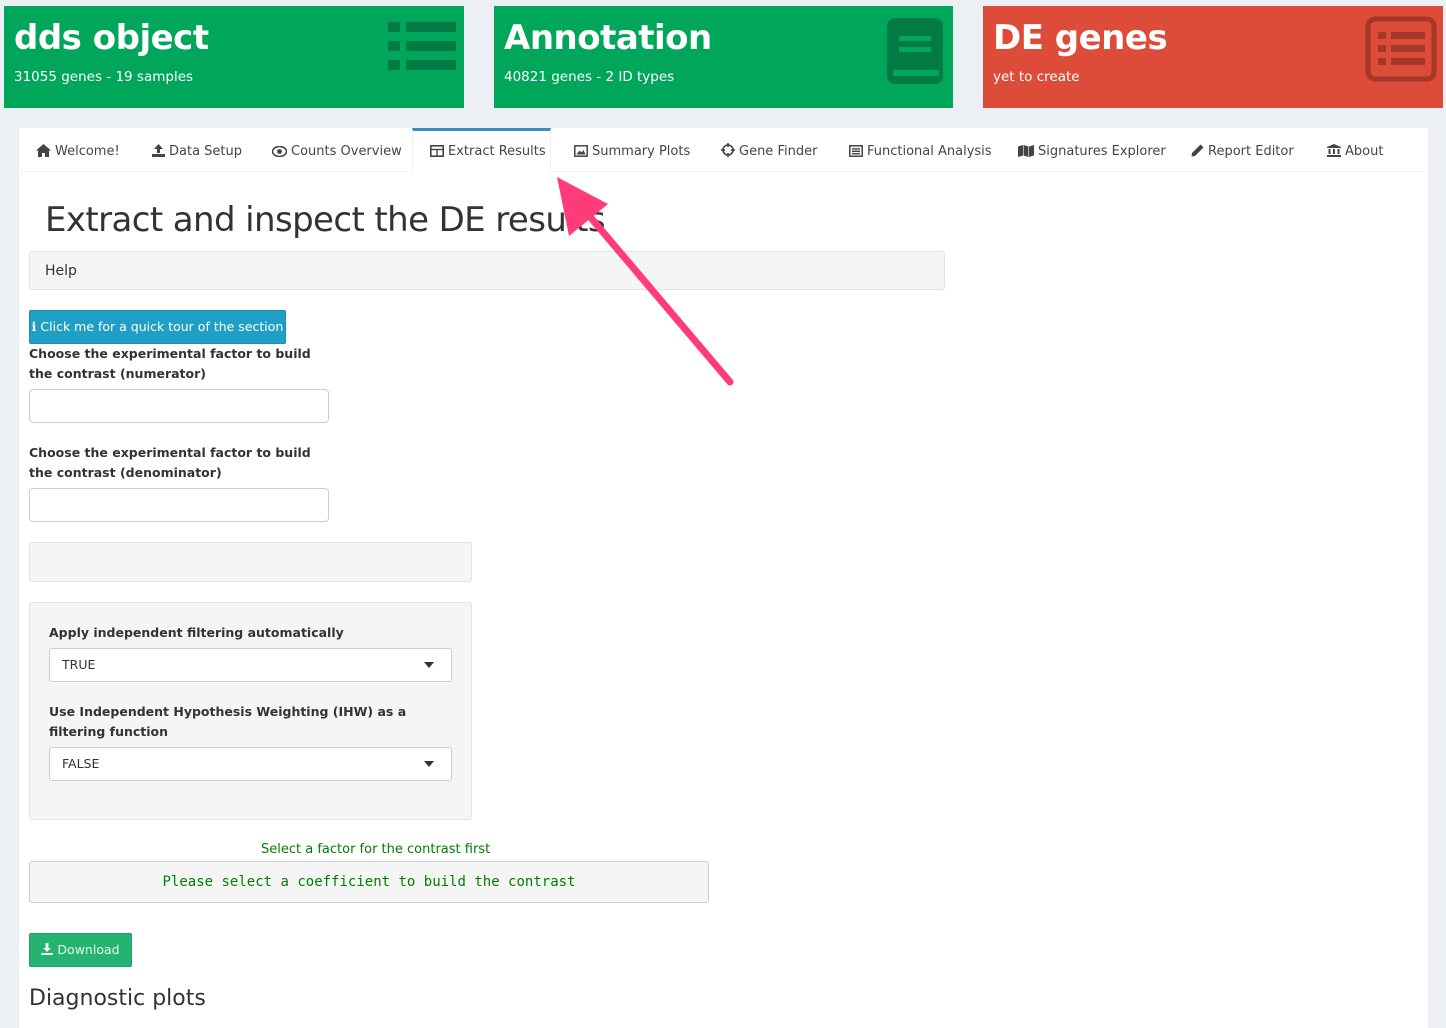 Image resolution: width=1446 pixels, height=1028 pixels. I want to click on tab-label: Gene Finder, so click(778, 151).